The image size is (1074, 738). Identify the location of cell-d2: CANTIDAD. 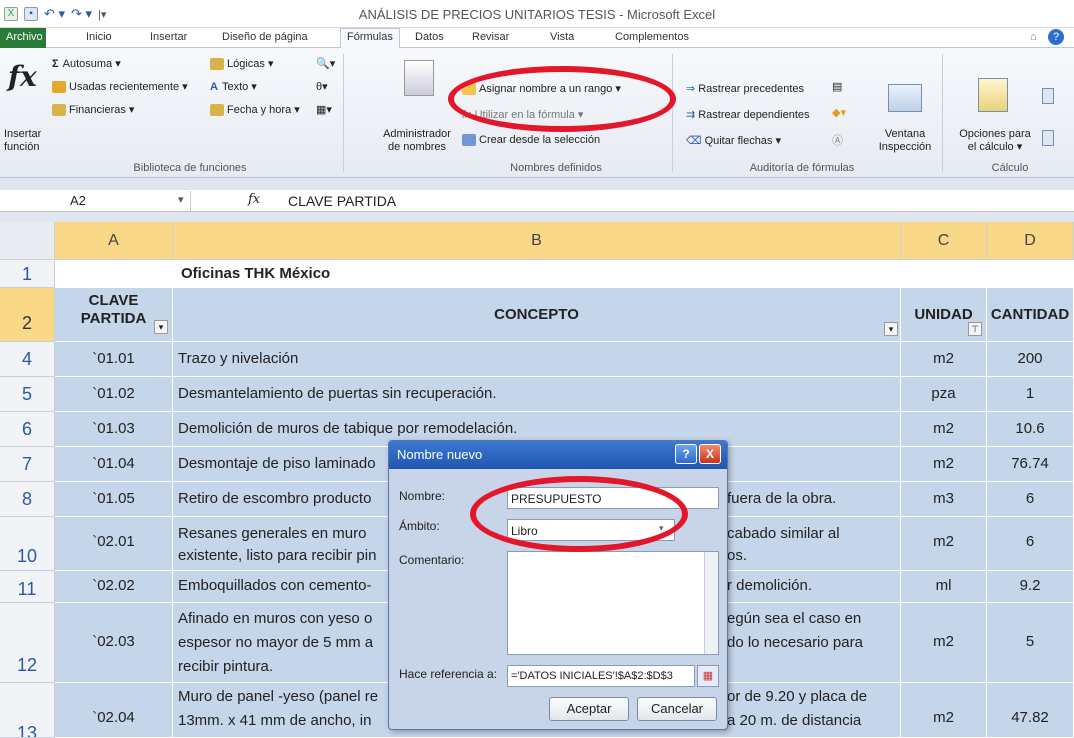
(1030, 315).